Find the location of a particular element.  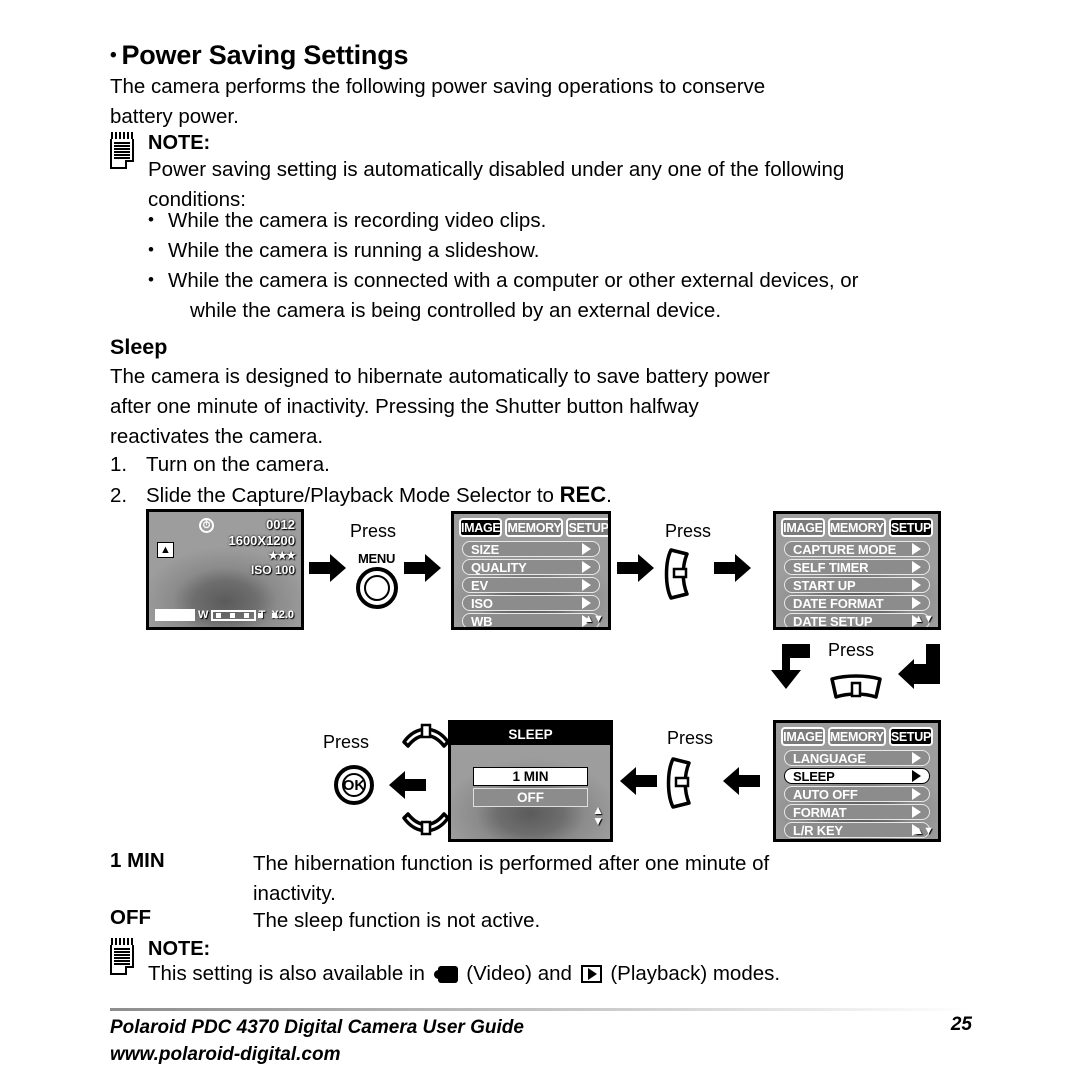

image-counter: 0012 is located at coordinates (280, 524).